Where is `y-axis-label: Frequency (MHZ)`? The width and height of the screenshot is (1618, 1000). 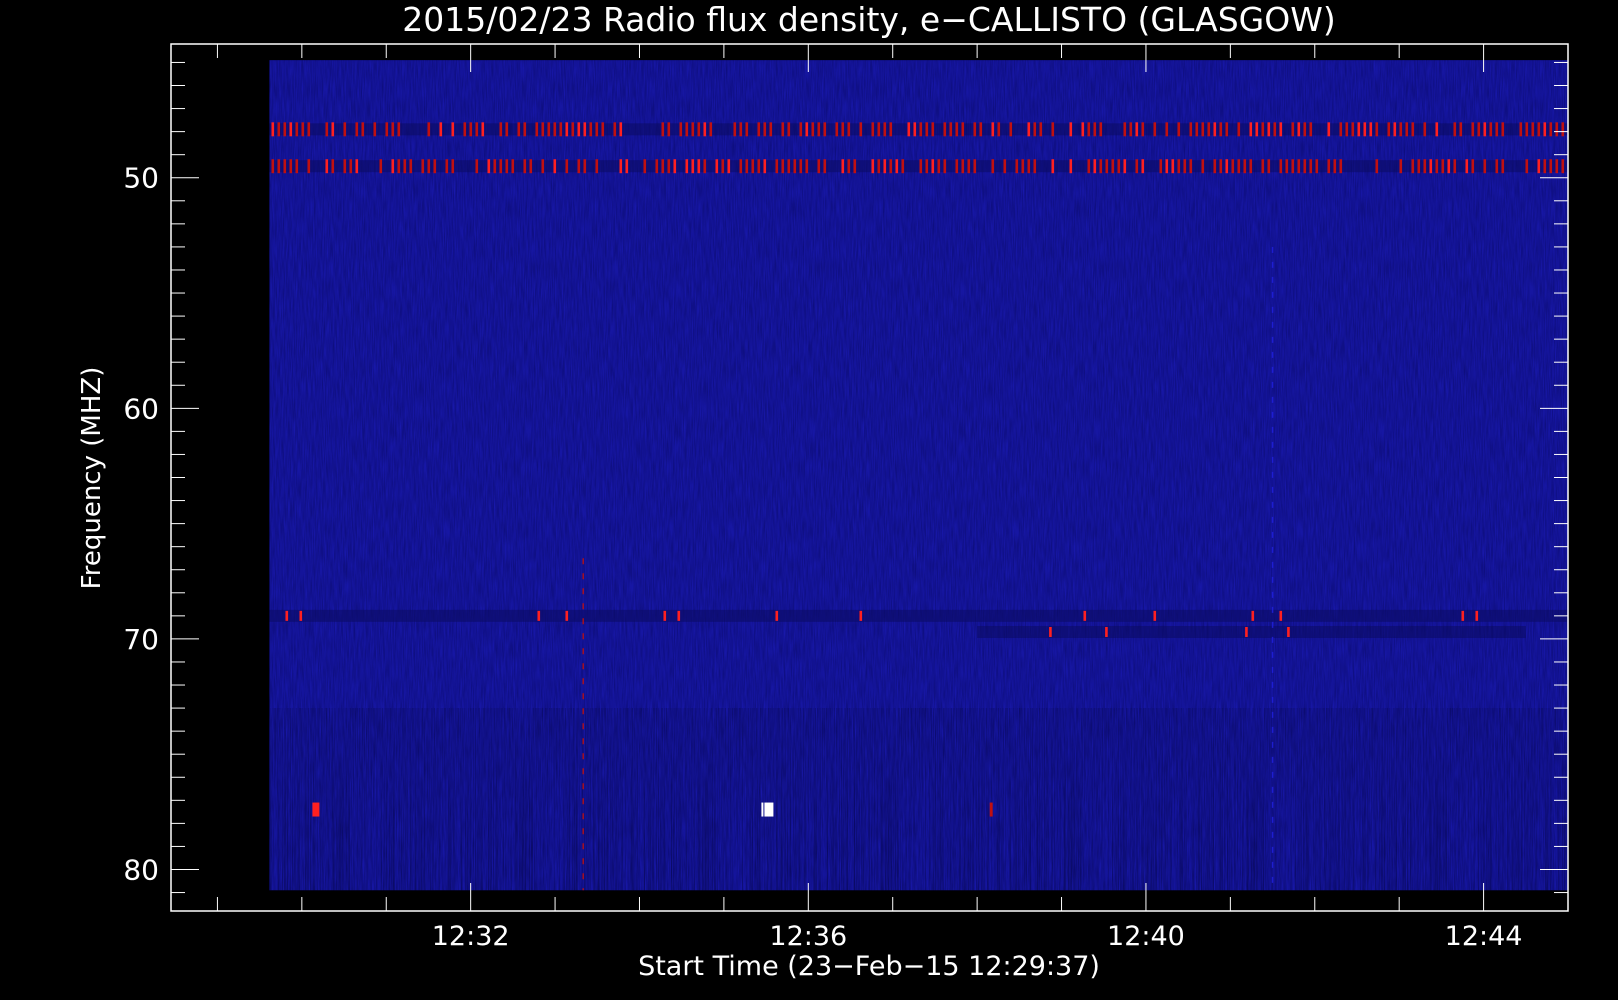
y-axis-label: Frequency (MHZ) is located at coordinates (92, 478).